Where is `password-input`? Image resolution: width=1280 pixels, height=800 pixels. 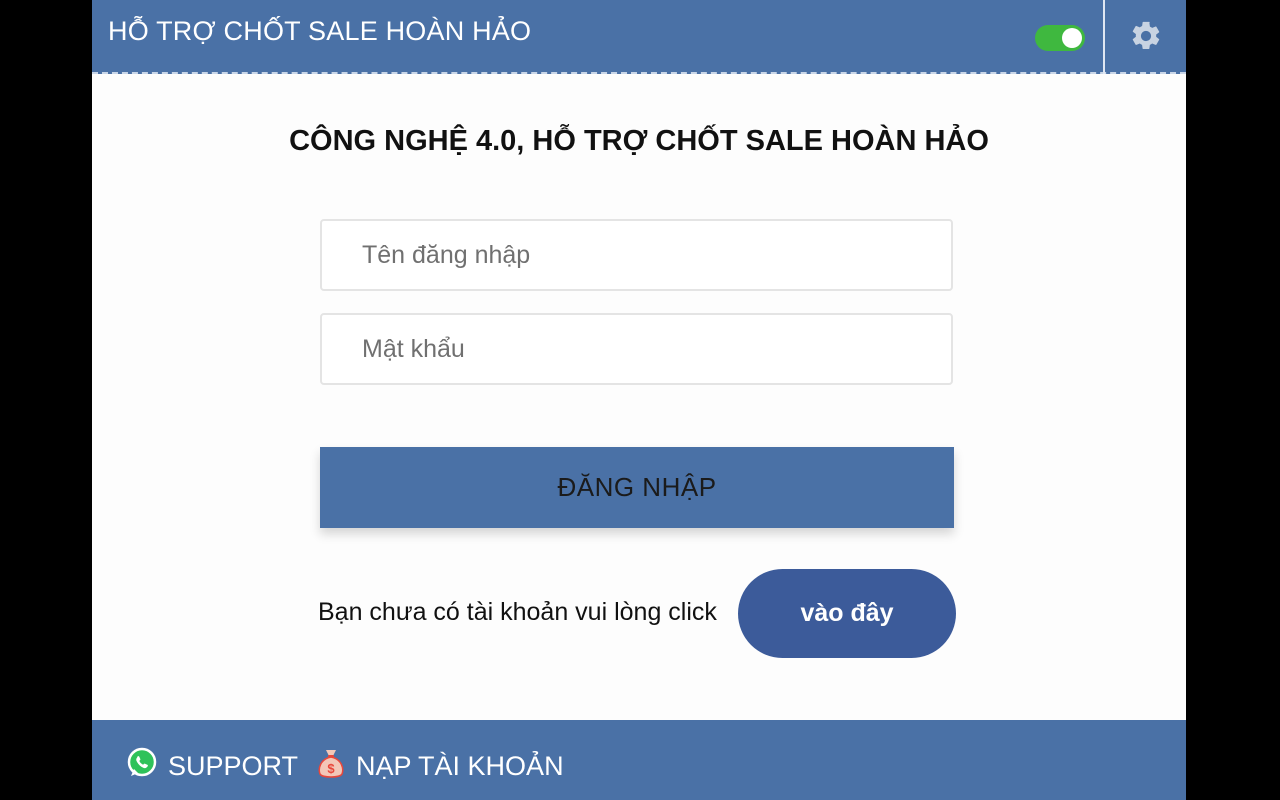 password-input is located at coordinates (636, 349).